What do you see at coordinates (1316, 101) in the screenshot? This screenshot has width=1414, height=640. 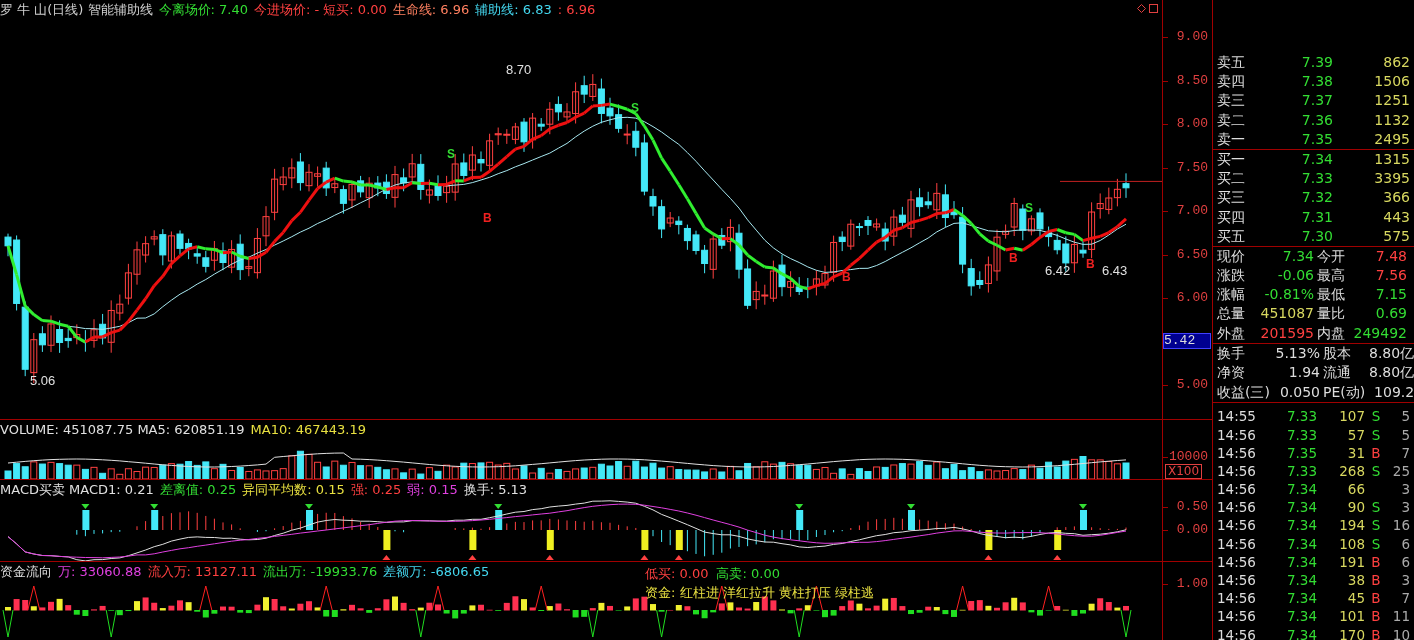 I see `order-price: 7.37` at bounding box center [1316, 101].